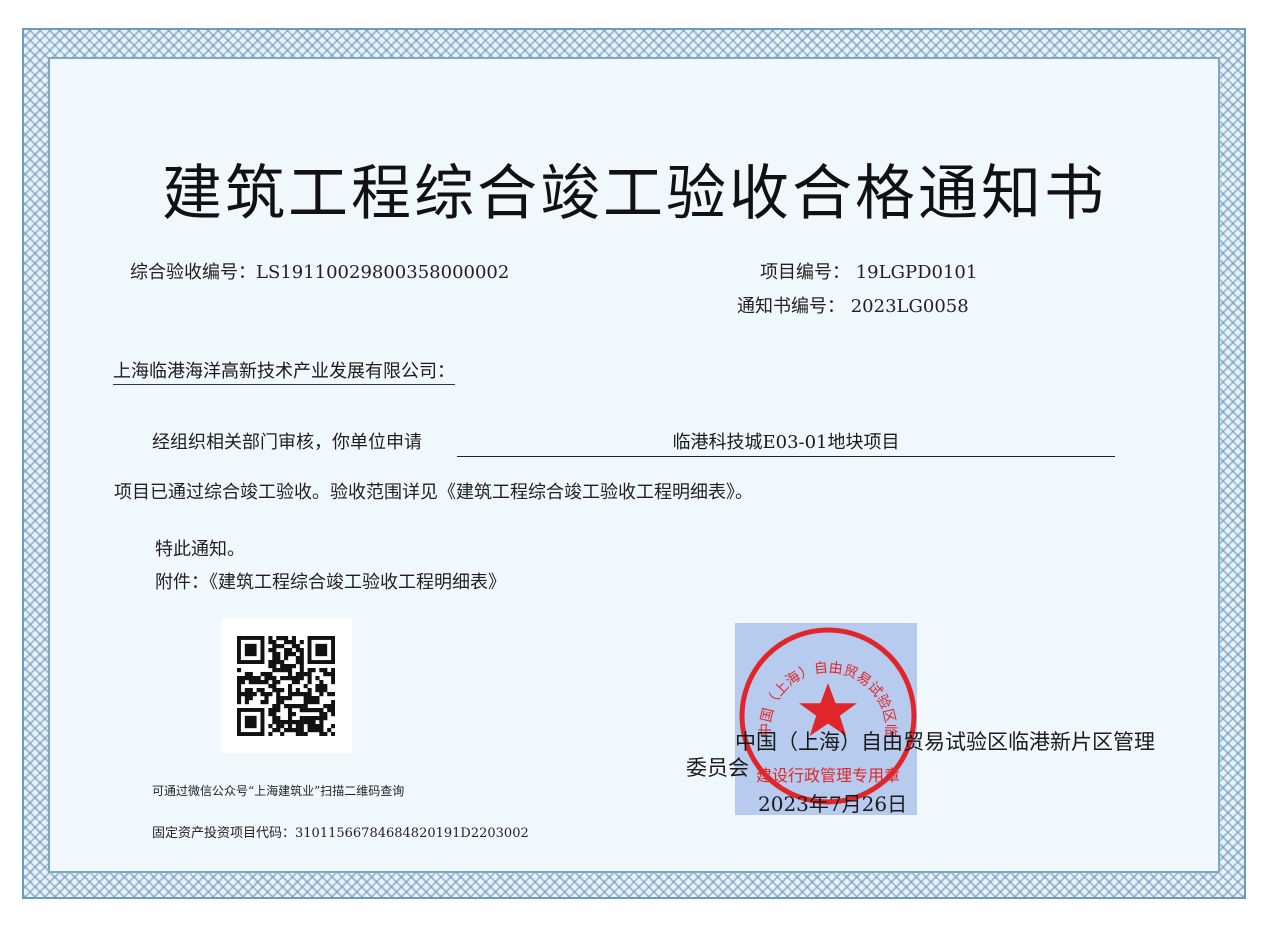  What do you see at coordinates (853, 306) in the screenshot?
I see `notice-number: 通知书编号： 2023LG0058` at bounding box center [853, 306].